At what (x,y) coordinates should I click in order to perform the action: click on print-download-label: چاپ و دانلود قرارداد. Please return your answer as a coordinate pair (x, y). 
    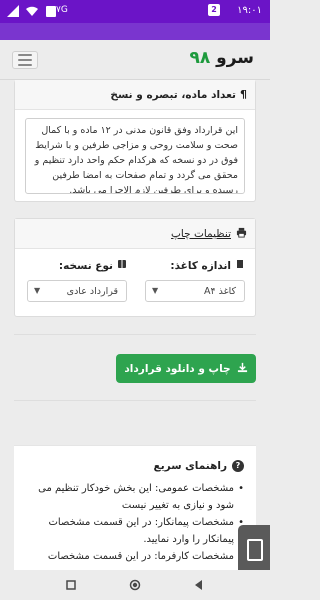
    Looking at the image, I should click on (177, 368).